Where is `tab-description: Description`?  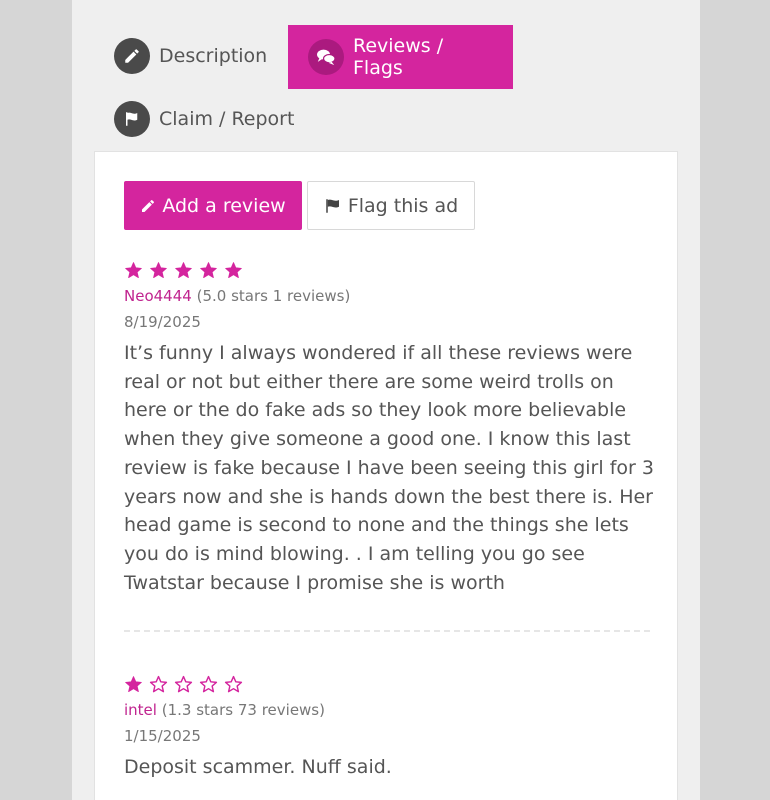
tab-description: Description is located at coordinates (190, 56).